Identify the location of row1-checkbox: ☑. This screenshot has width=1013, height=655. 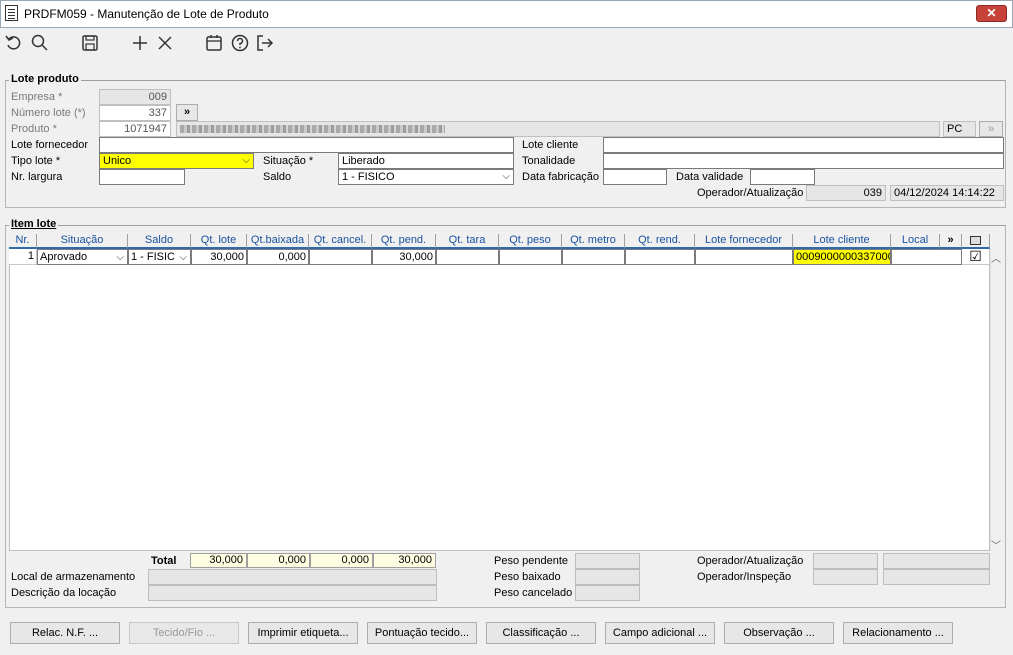
(976, 257).